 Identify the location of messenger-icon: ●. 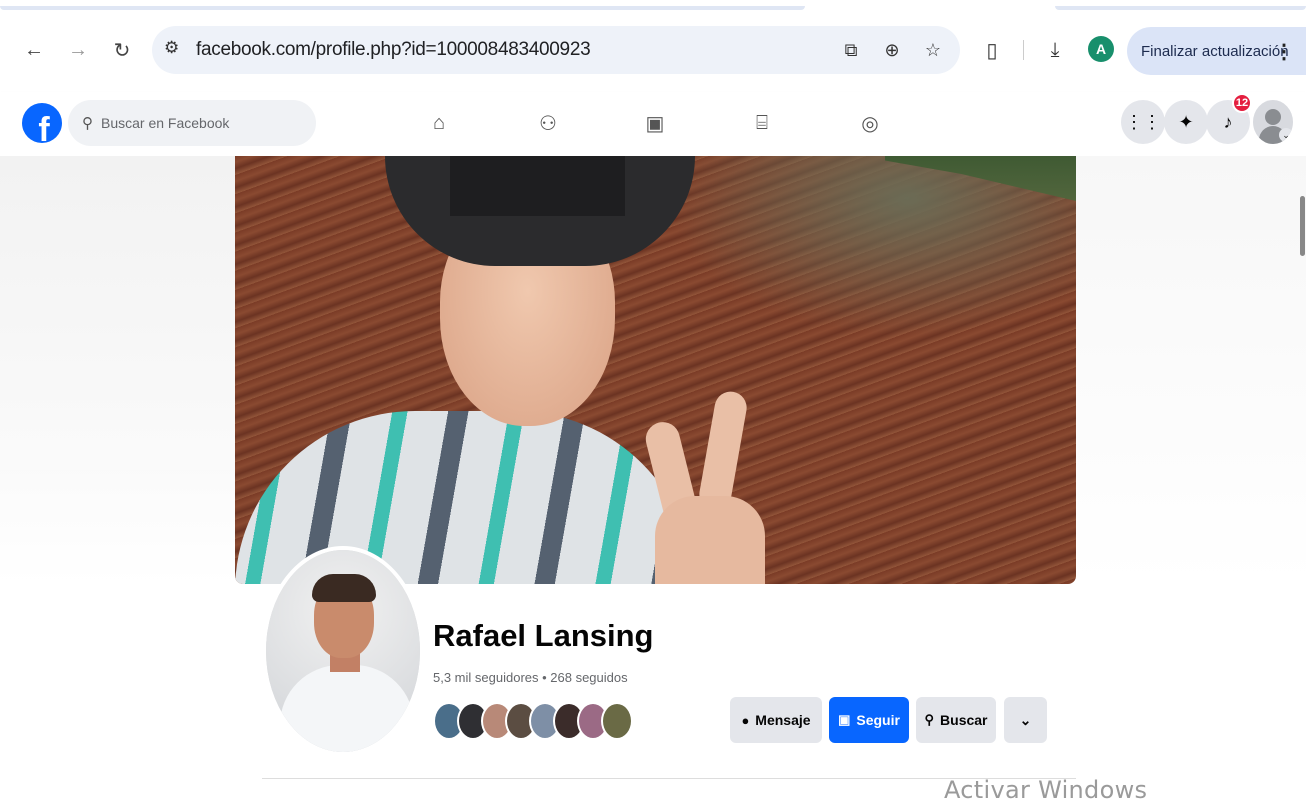
(745, 720).